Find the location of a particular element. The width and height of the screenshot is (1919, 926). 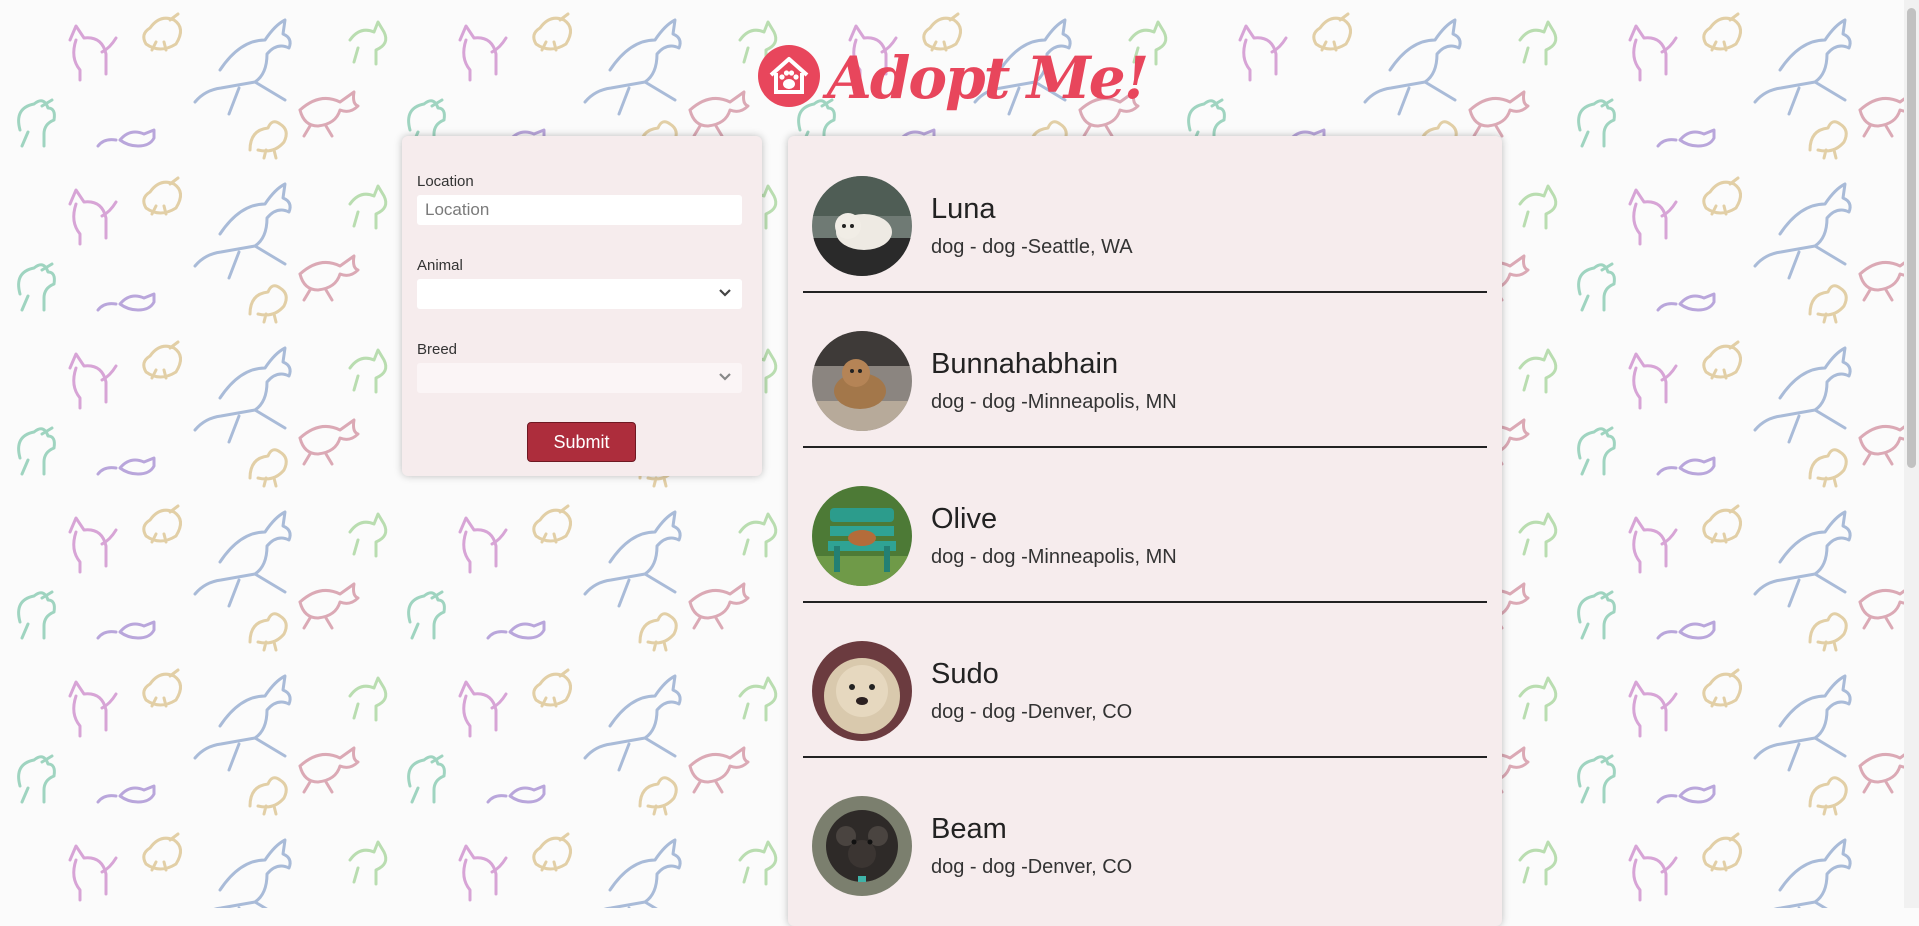

pet-card-beam: Beam dog - dog -Denver, CO is located at coordinates (1145, 833).